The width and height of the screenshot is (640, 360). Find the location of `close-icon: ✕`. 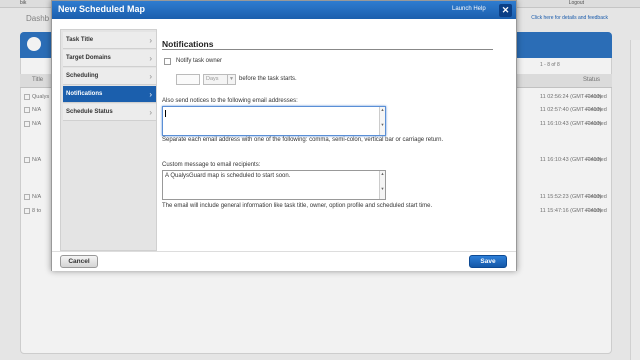

close-icon: ✕ is located at coordinates (505, 10).